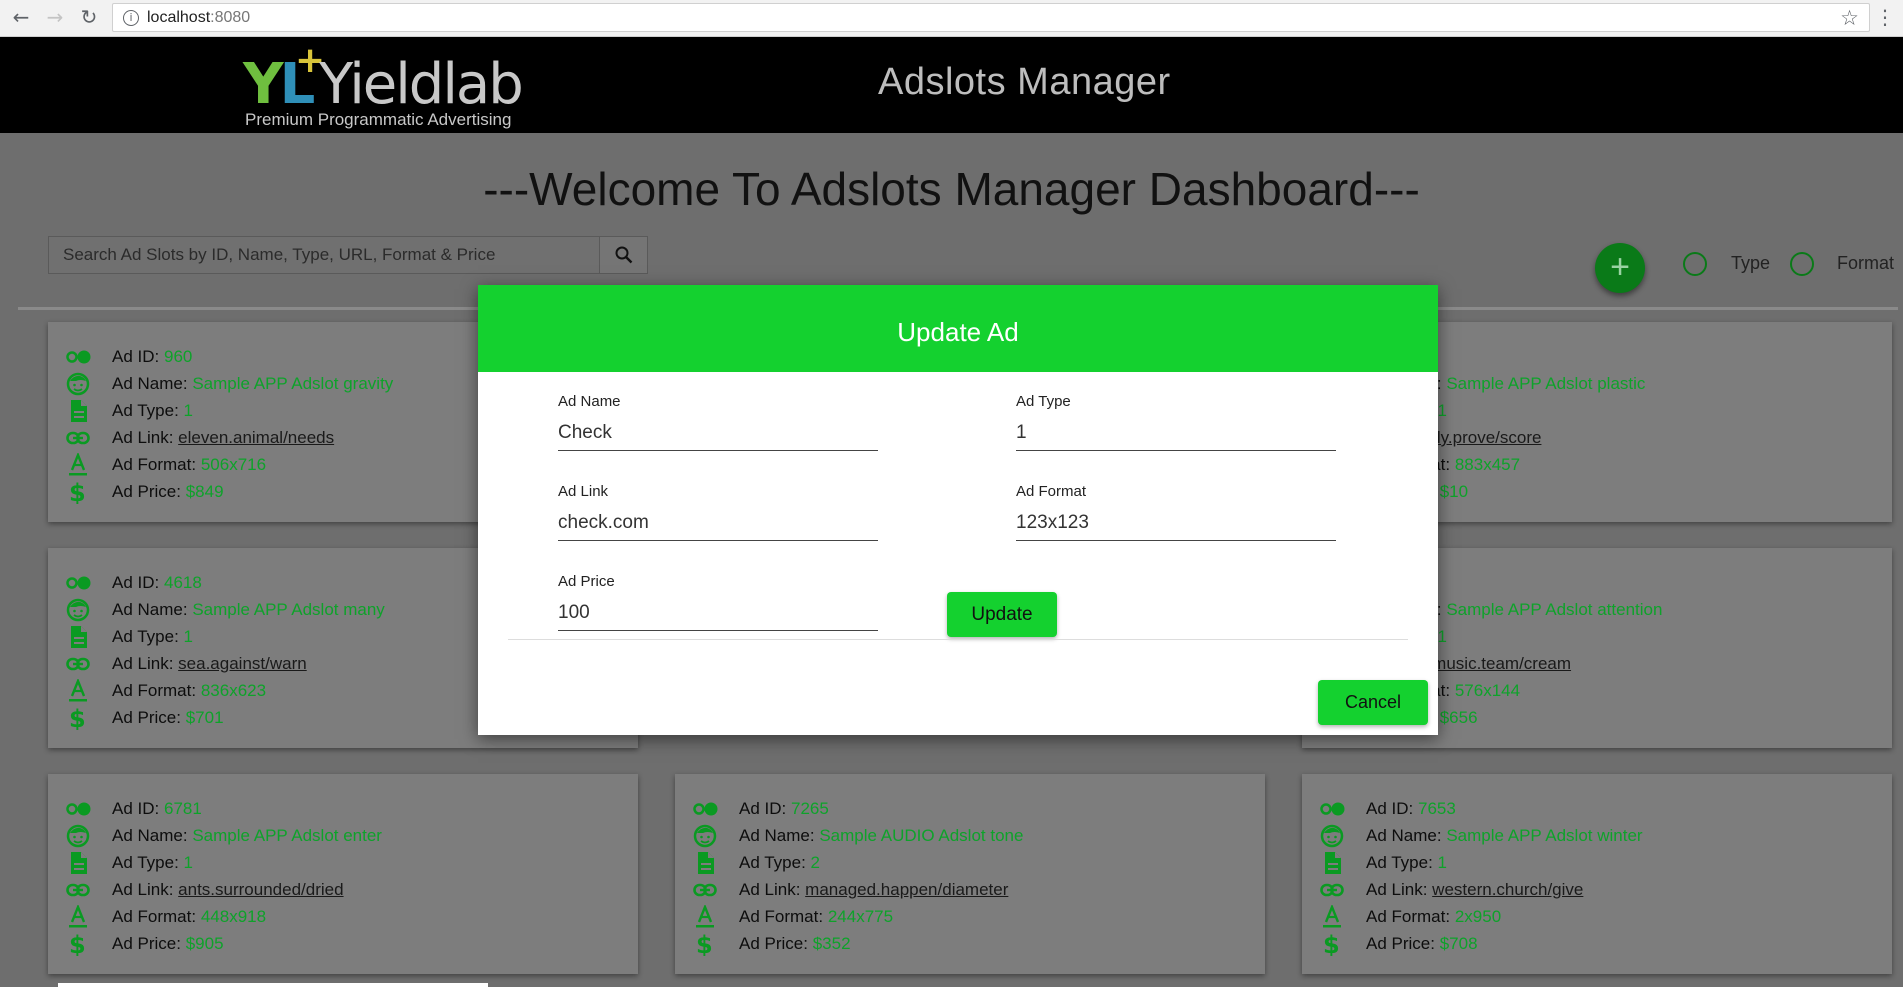  Describe the element at coordinates (260, 889) in the screenshot. I see `ad-link-value: ants.surrounded/dried` at that location.